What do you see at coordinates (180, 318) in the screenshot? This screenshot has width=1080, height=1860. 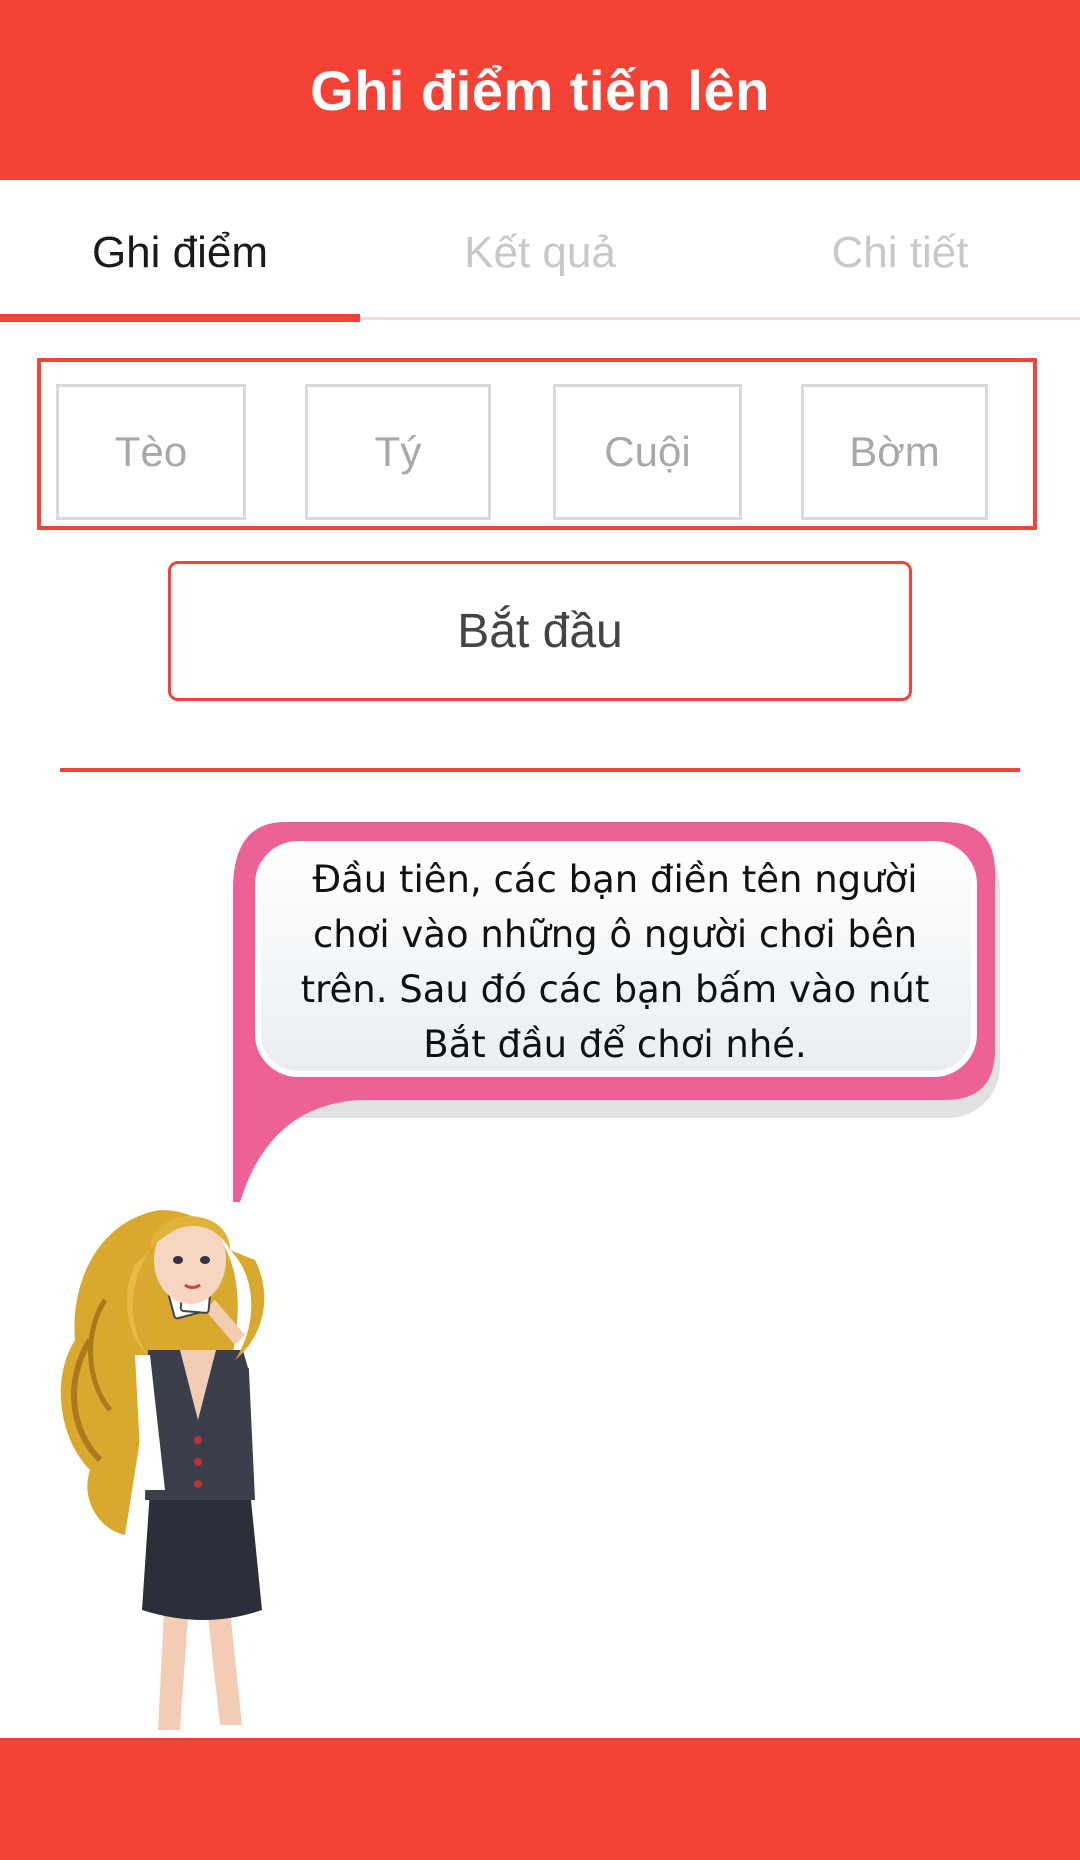 I see `active-tab-indicator` at bounding box center [180, 318].